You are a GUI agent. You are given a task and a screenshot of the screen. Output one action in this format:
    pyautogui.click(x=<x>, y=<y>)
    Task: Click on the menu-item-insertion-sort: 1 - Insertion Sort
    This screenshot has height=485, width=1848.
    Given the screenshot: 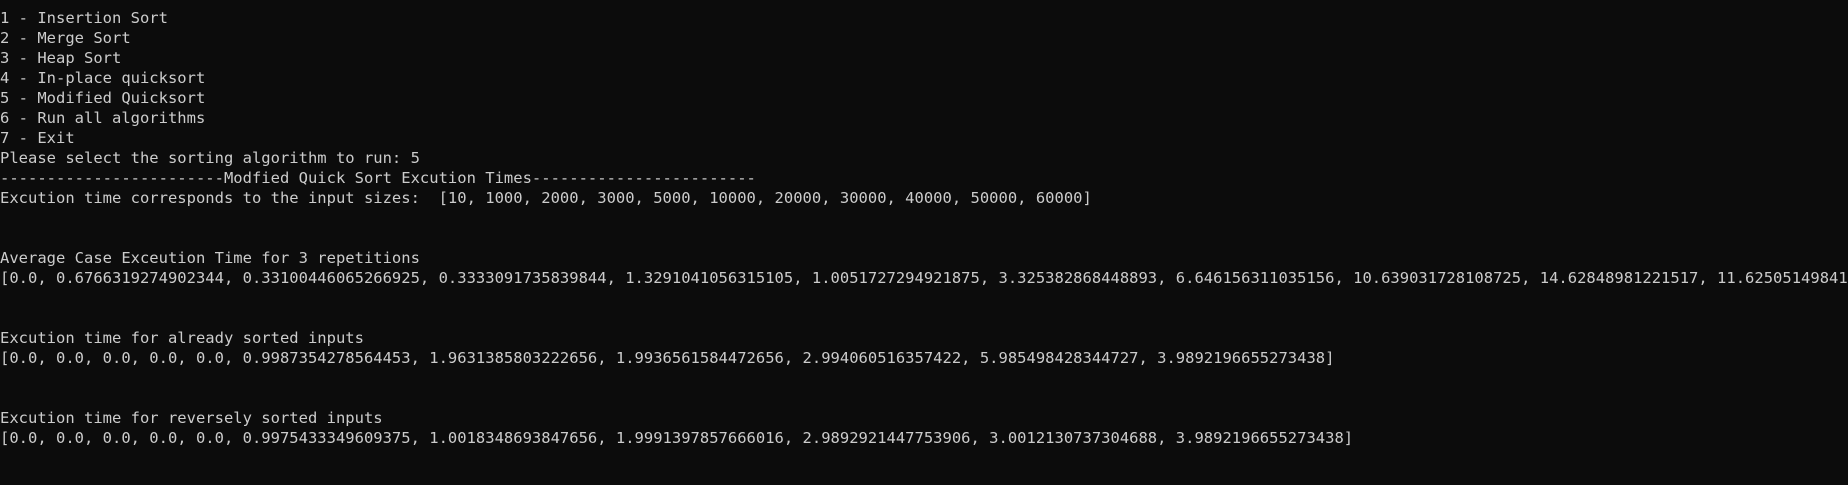 What is the action you would take?
    pyautogui.click(x=84, y=18)
    